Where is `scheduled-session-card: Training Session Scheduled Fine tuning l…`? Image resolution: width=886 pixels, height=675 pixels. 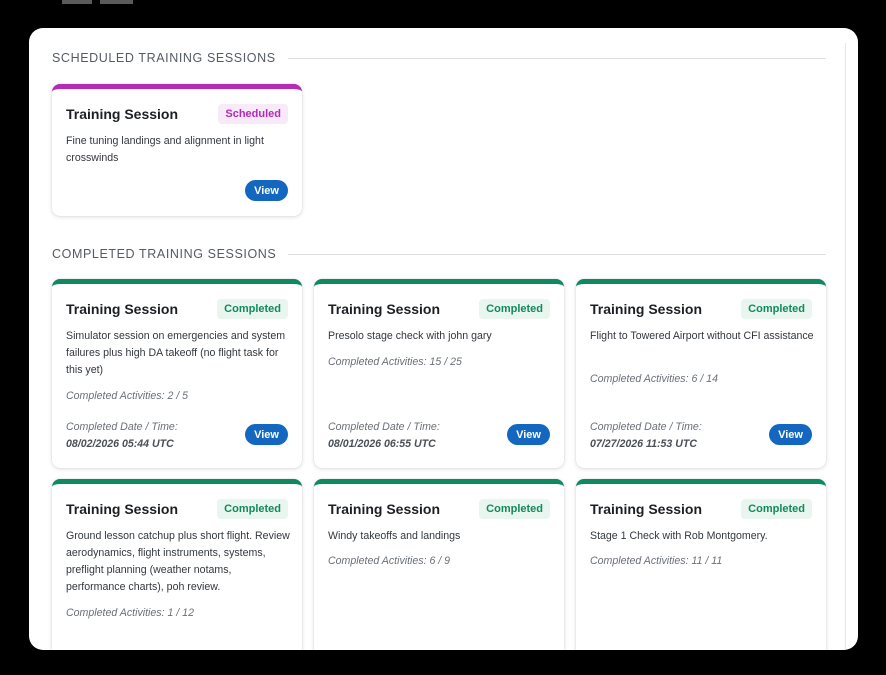
scheduled-session-card: Training Session Scheduled Fine tuning l… is located at coordinates (177, 150).